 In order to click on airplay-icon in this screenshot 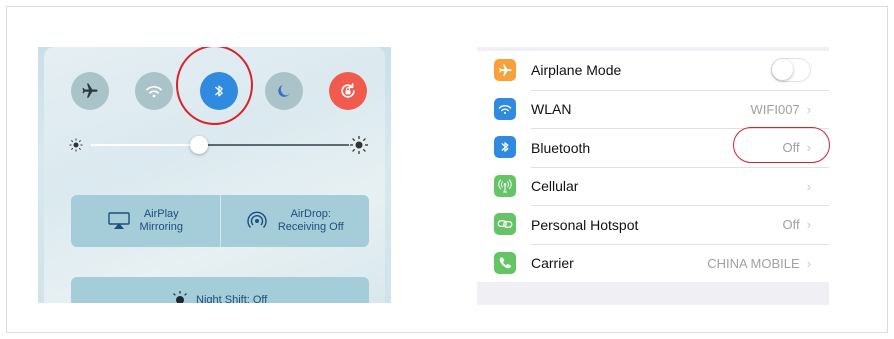, I will do `click(118, 220)`.